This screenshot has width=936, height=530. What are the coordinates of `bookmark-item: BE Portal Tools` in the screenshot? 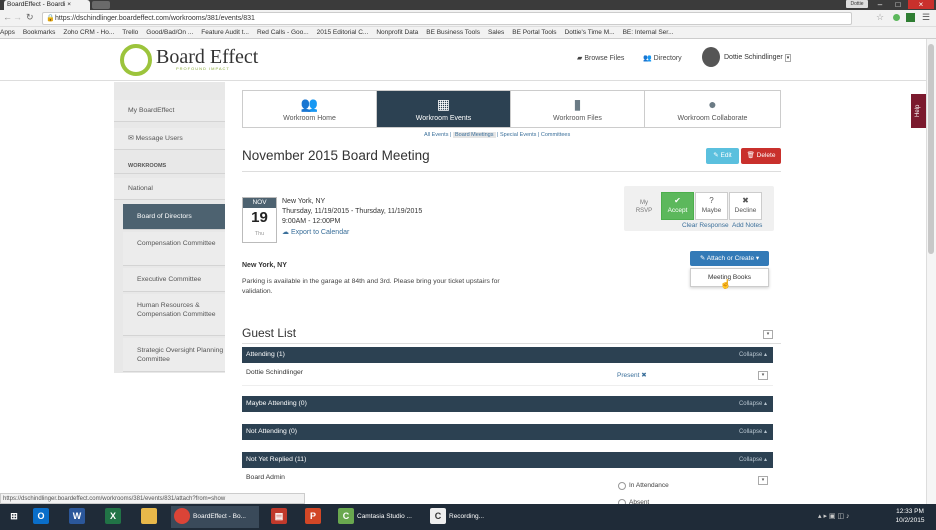 It's located at (534, 32).